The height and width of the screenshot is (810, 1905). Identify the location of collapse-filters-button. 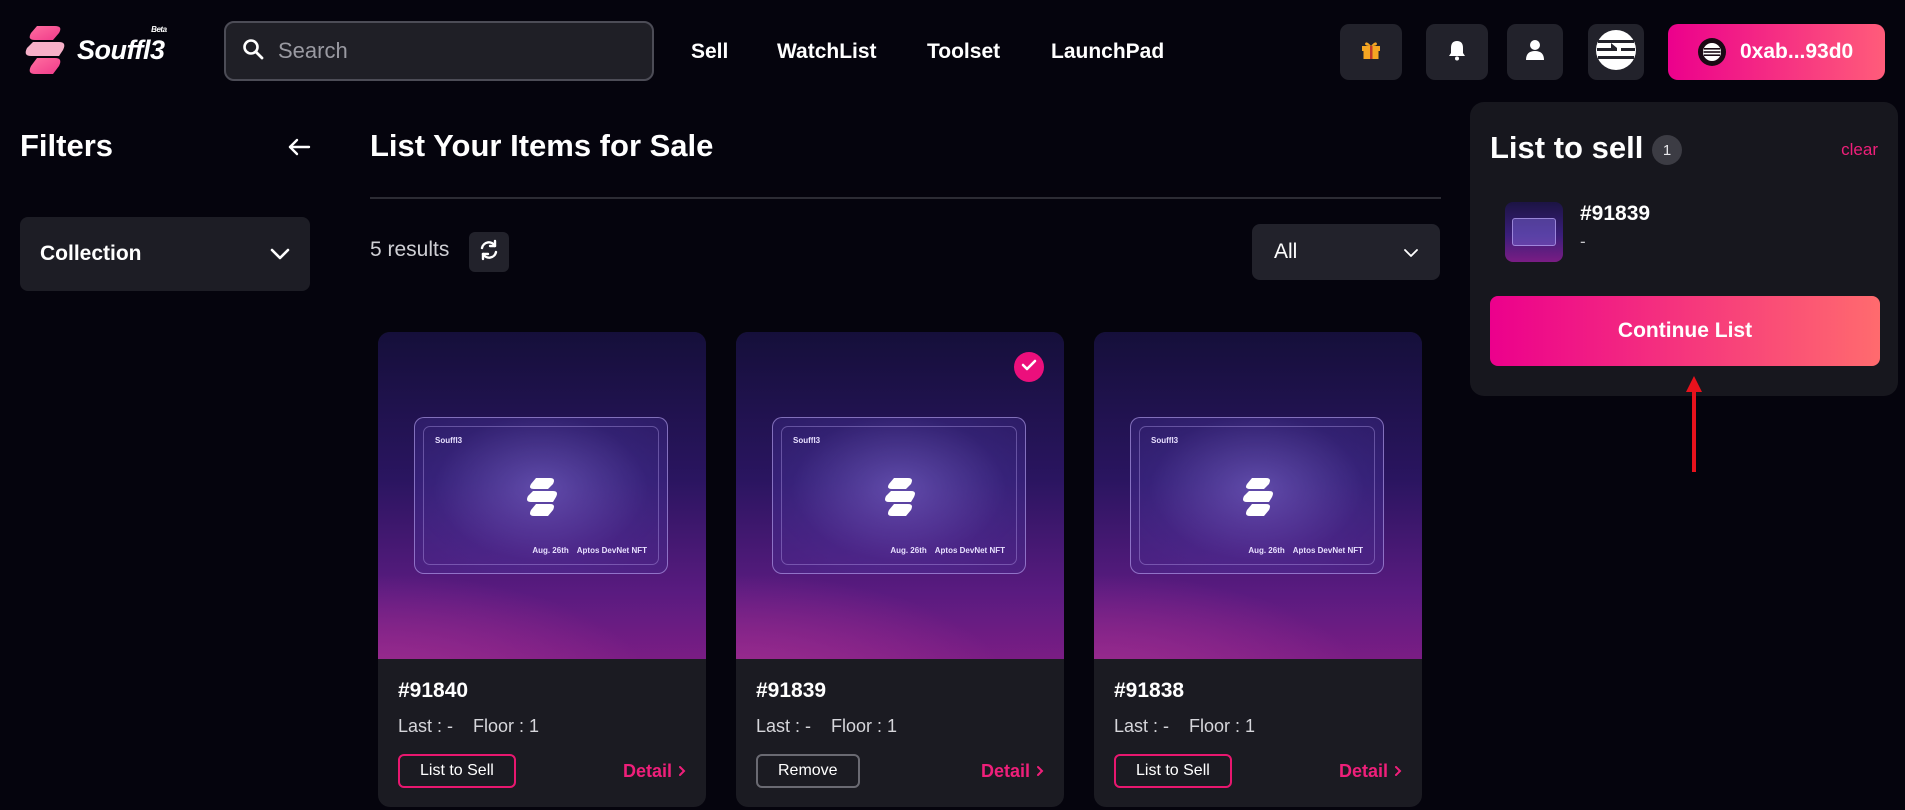
(299, 149).